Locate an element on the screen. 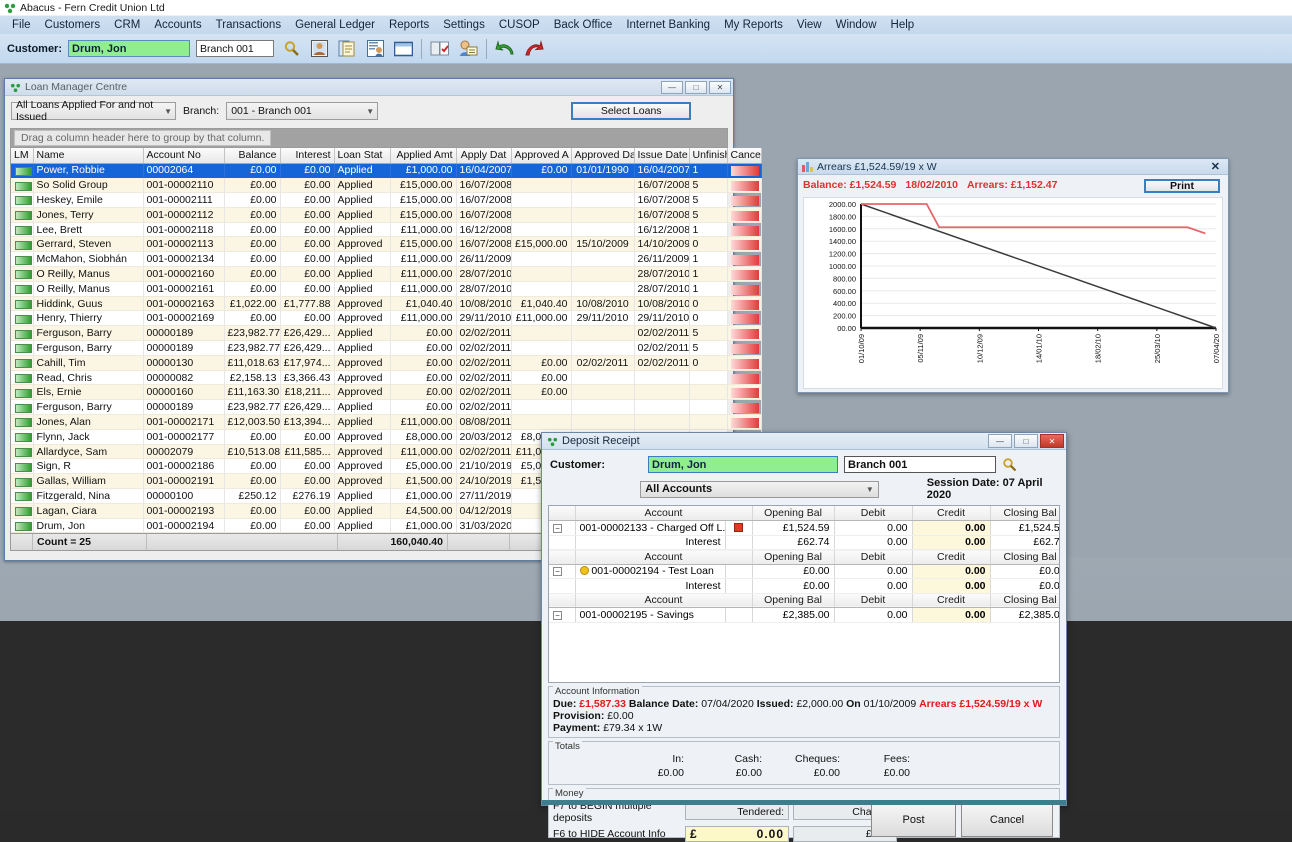  menu-item-cusop: CUSOP is located at coordinates (519, 25).